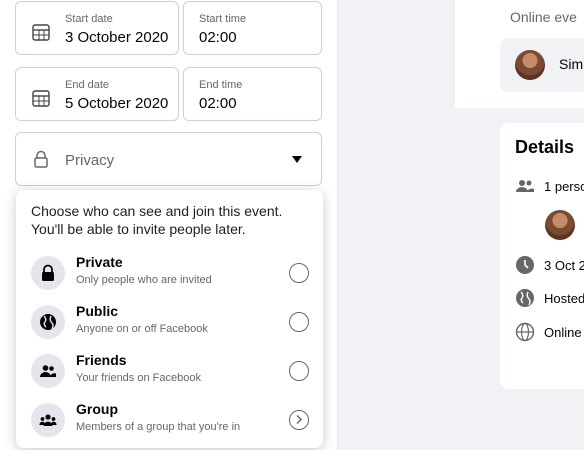  What do you see at coordinates (252, 28) in the screenshot?
I see `start-time-field: Start time 02:00` at bounding box center [252, 28].